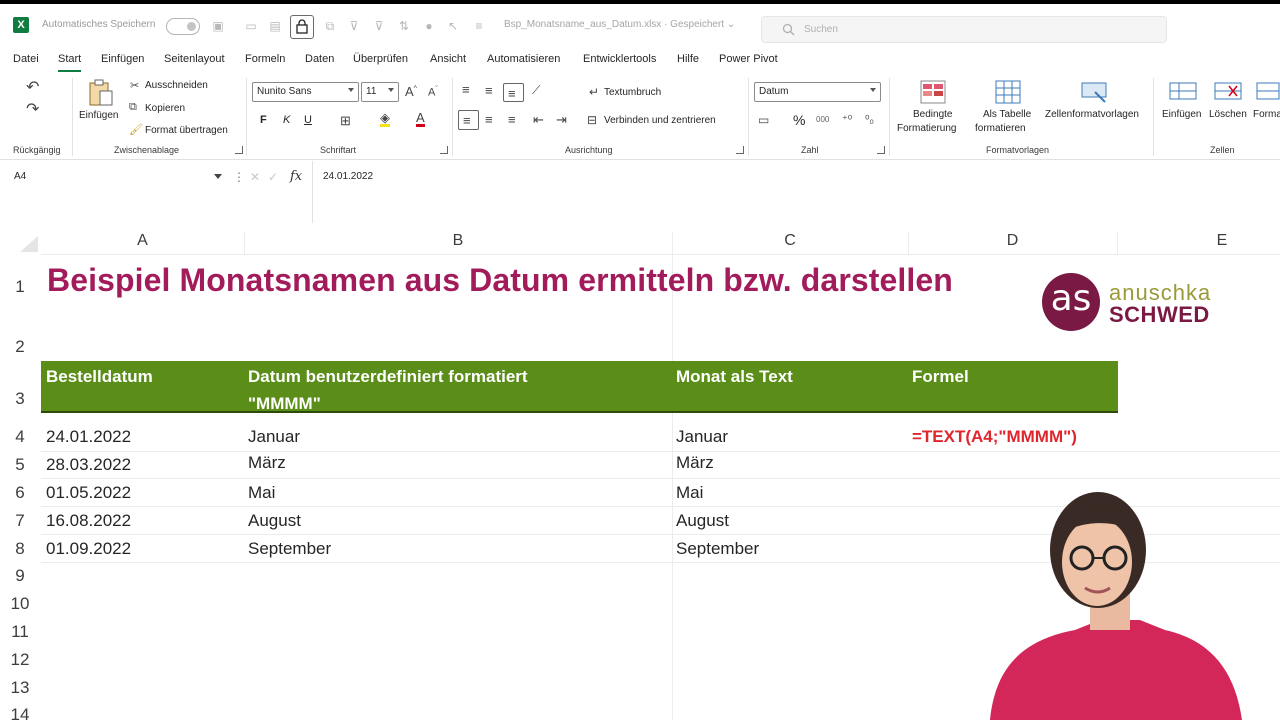  What do you see at coordinates (273, 177) in the screenshot?
I see `enter-icon: ✓` at bounding box center [273, 177].